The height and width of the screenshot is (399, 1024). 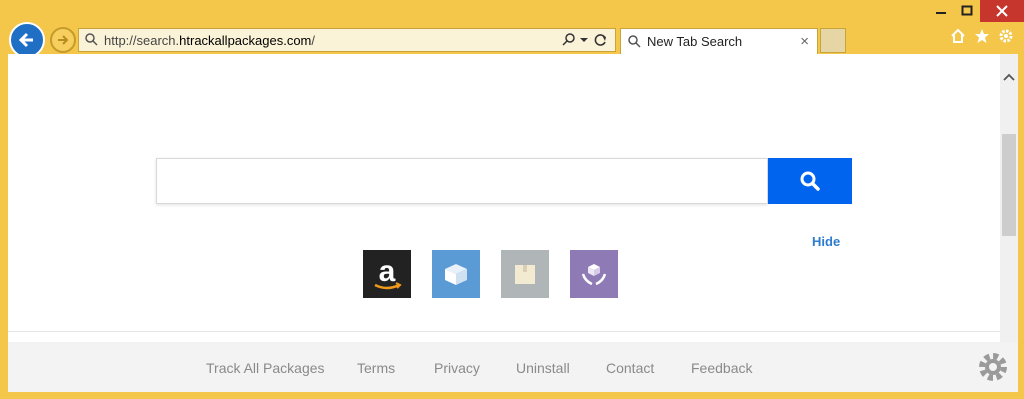 I want to click on close-button, so click(x=1002, y=11).